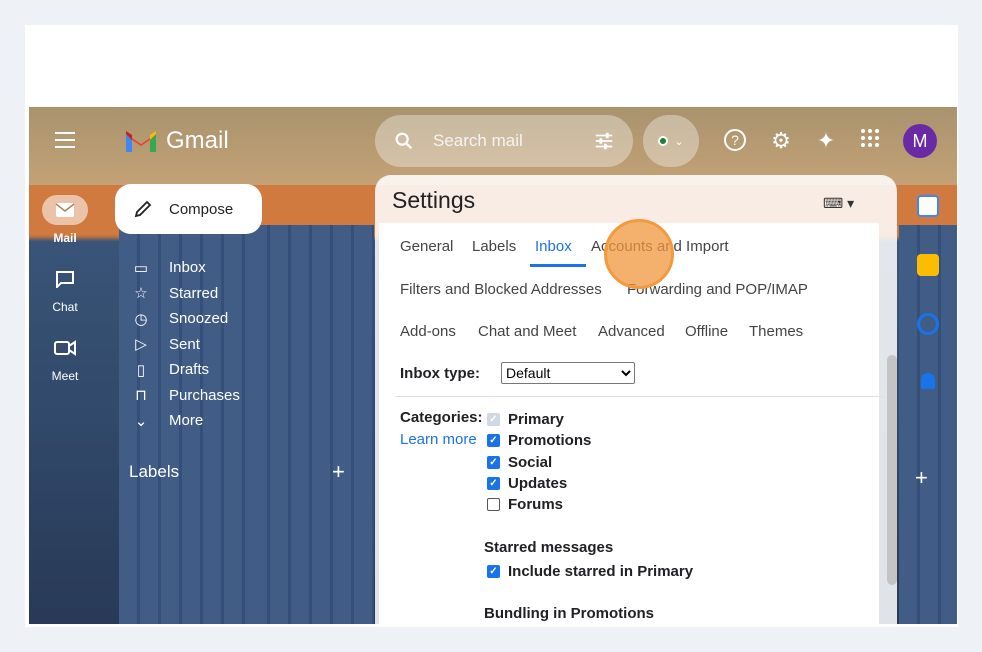 This screenshot has height=652, width=982. What do you see at coordinates (189, 370) in the screenshot?
I see `nav-label: Drafts` at bounding box center [189, 370].